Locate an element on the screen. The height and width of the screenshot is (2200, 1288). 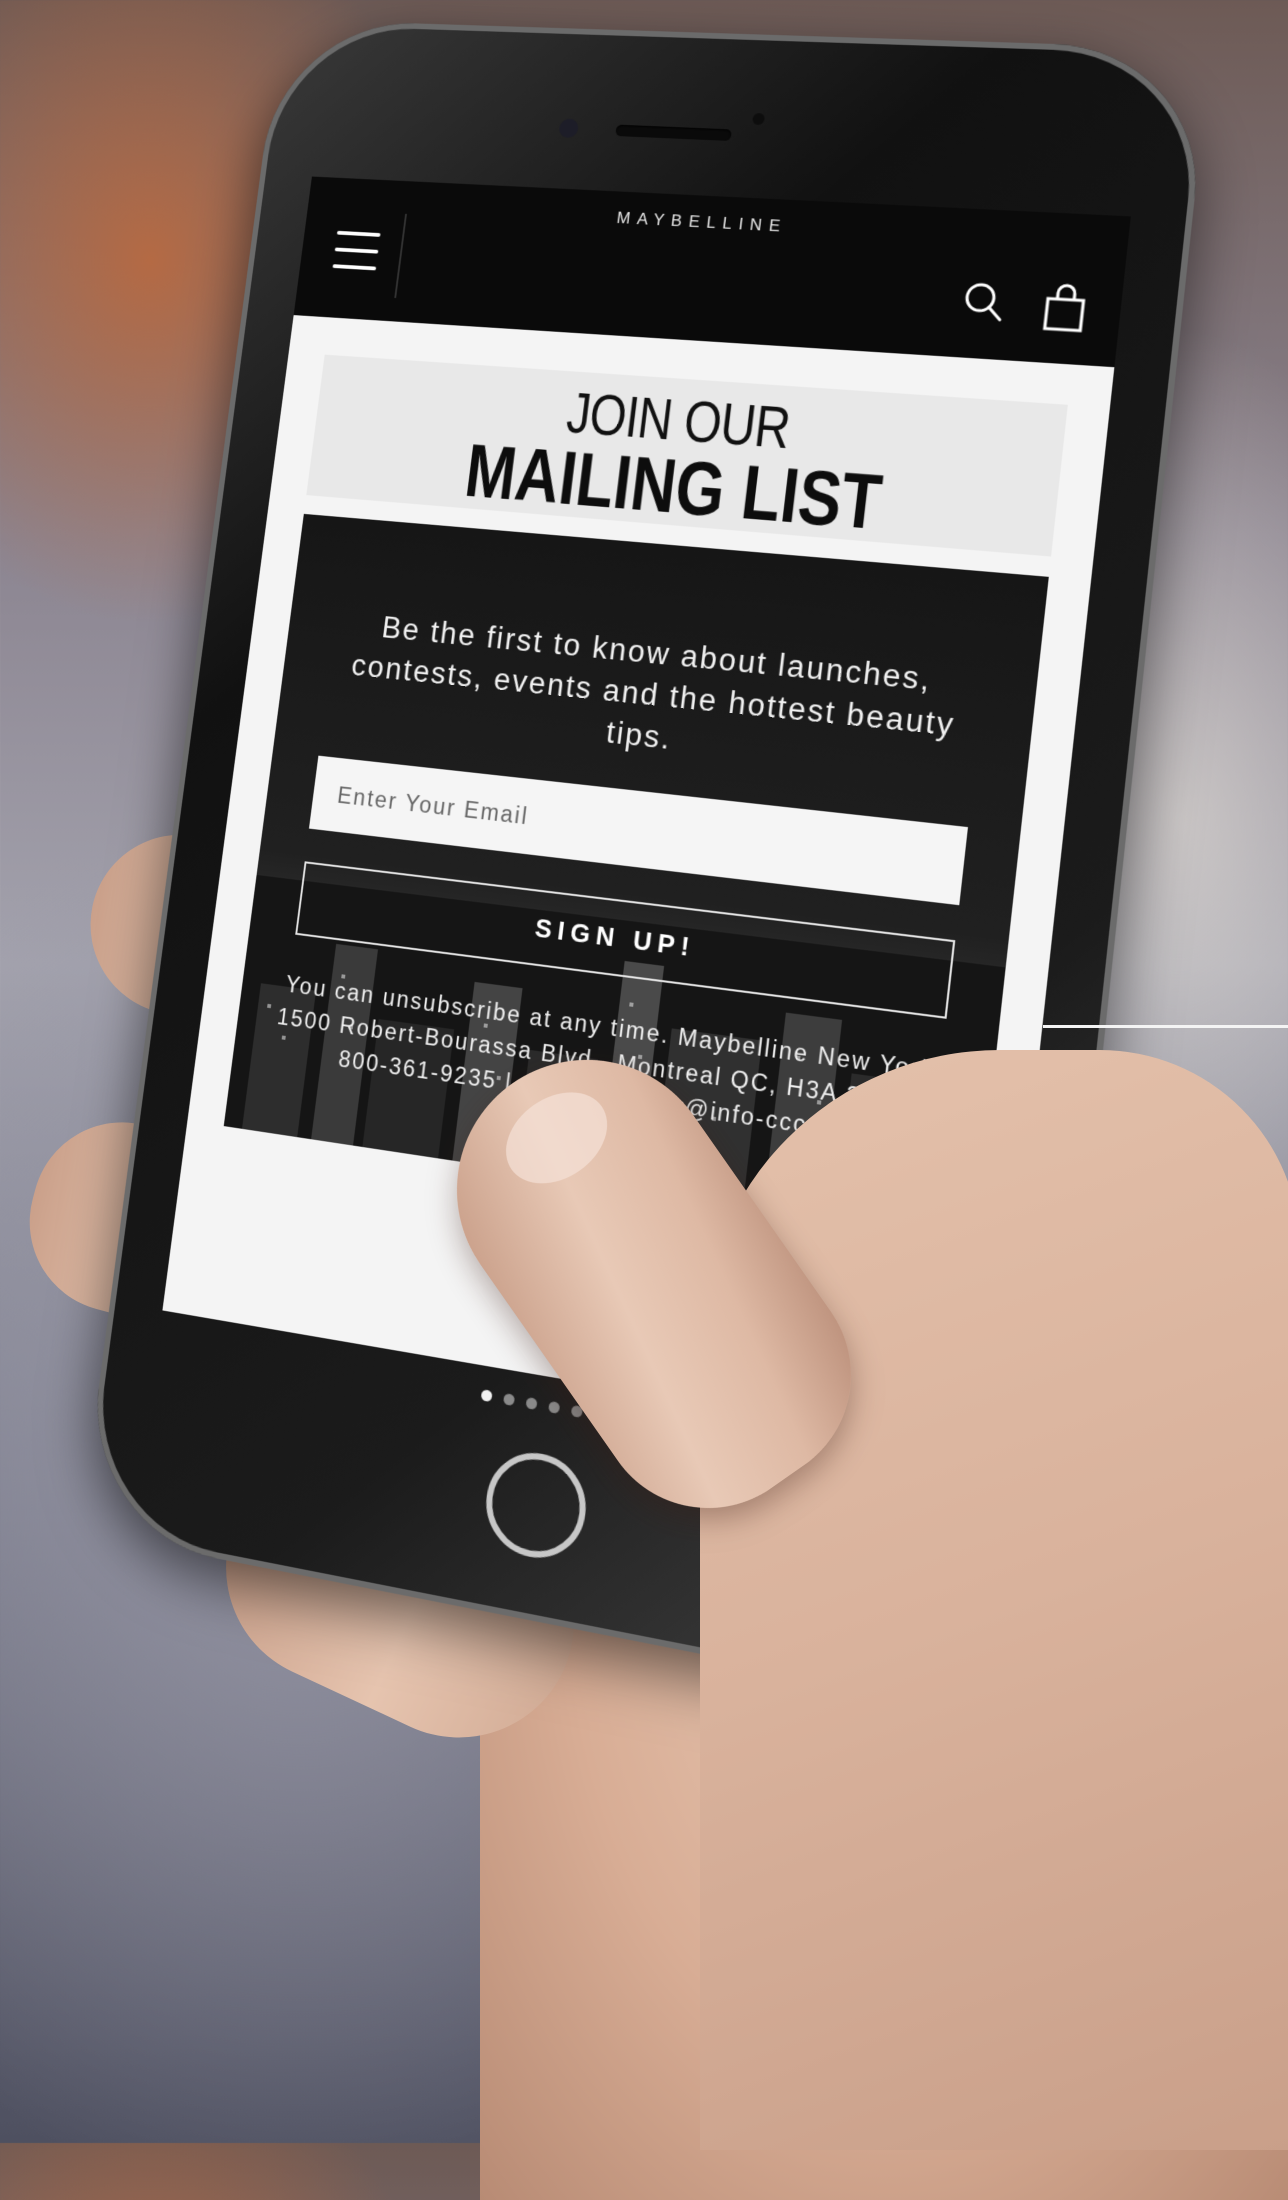
search-icon is located at coordinates (984, 302).